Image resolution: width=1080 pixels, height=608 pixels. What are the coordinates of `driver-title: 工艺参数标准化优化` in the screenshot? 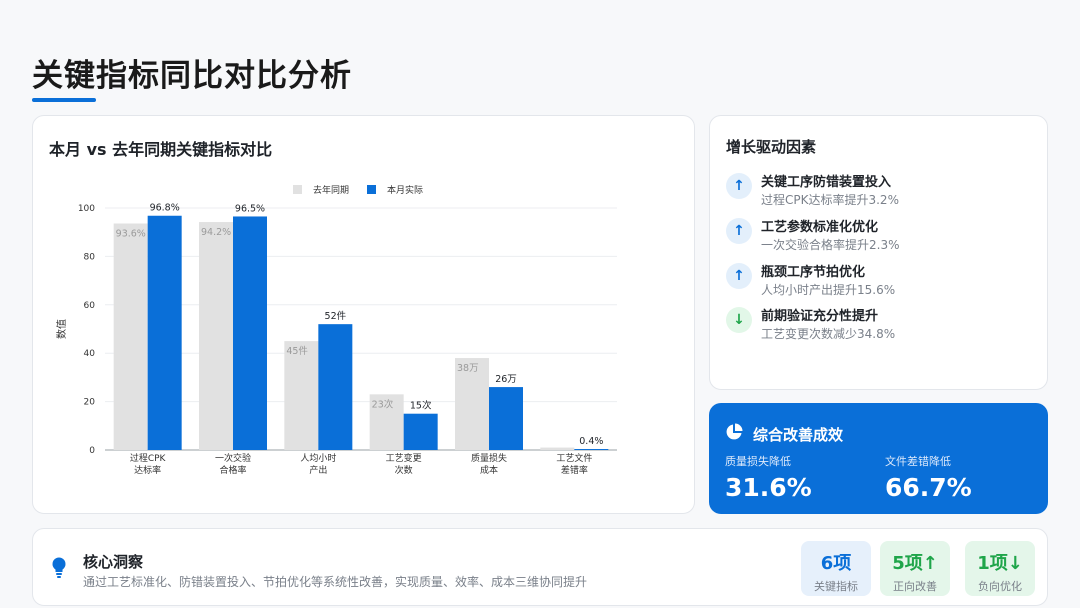 It's located at (820, 227).